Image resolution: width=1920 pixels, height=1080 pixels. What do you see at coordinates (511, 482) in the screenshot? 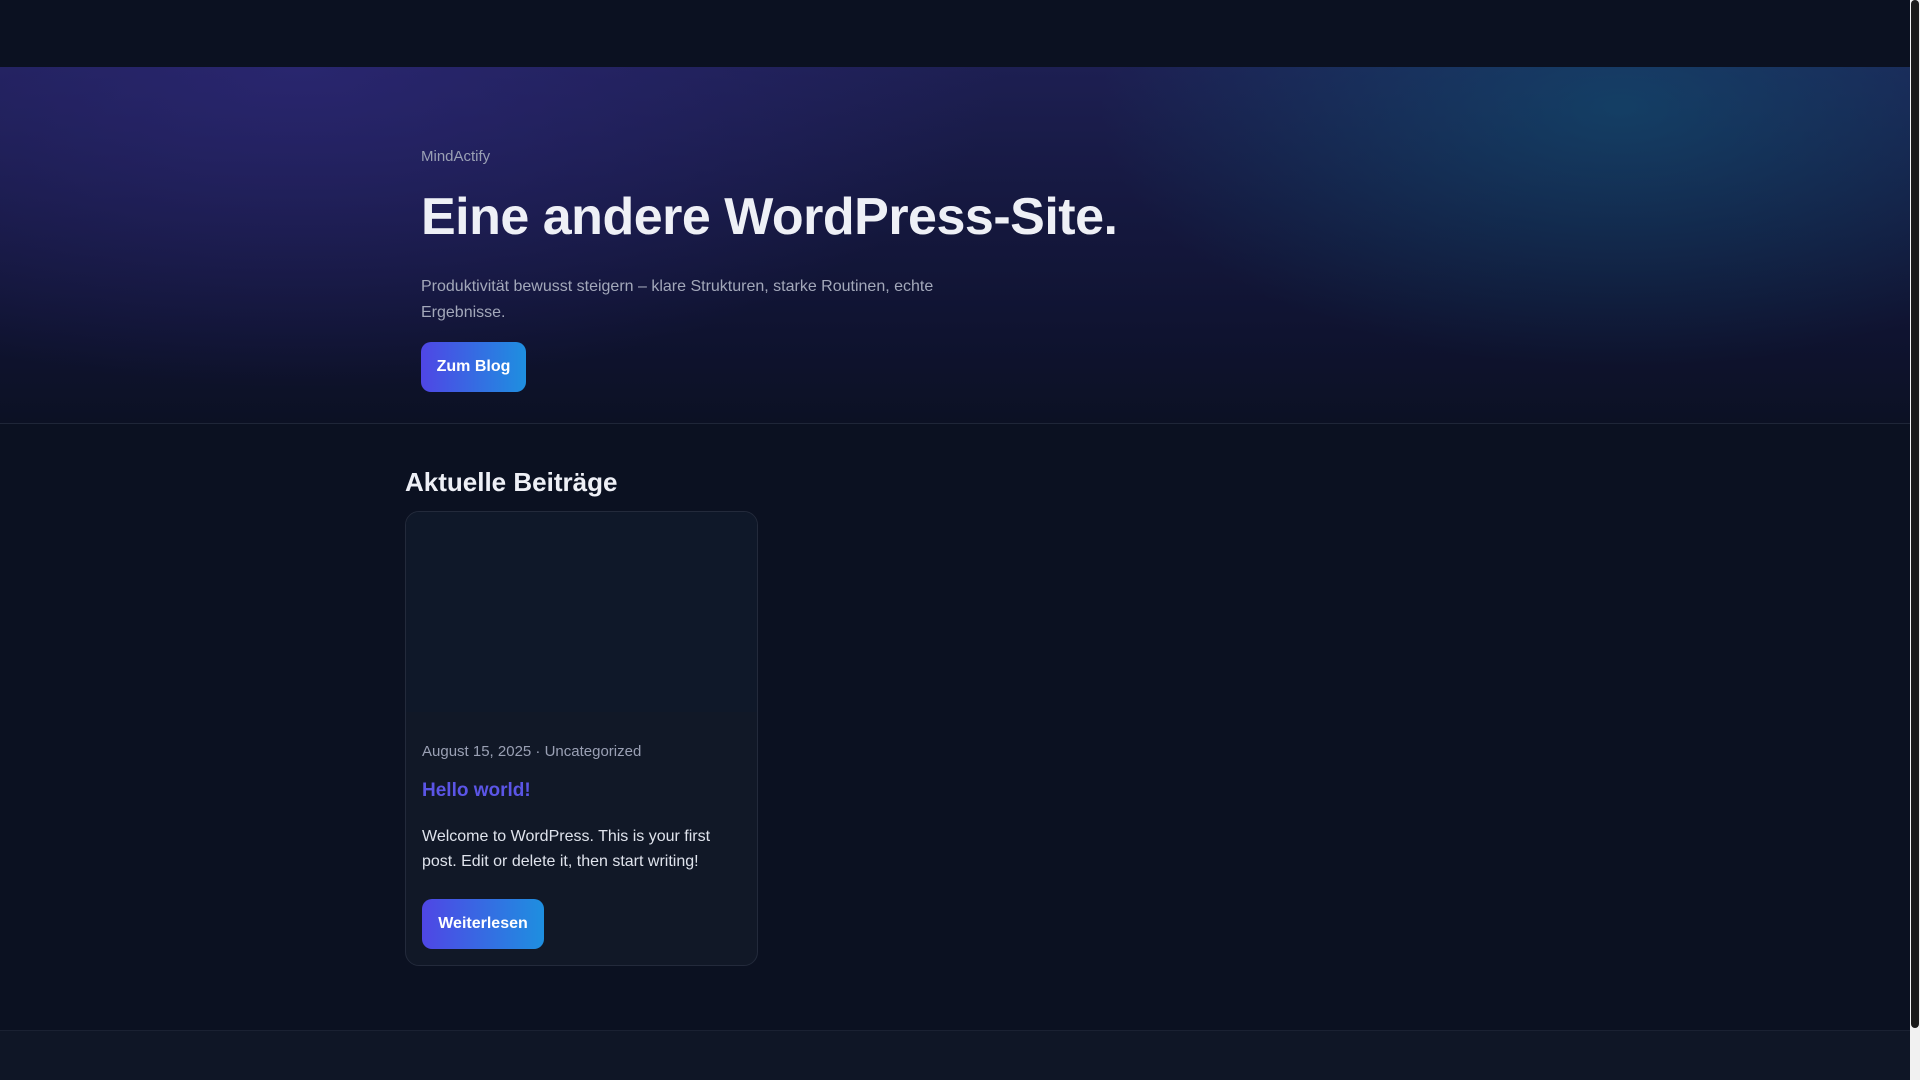
I see `recent-posts-title: Aktuelle Beiträge` at bounding box center [511, 482].